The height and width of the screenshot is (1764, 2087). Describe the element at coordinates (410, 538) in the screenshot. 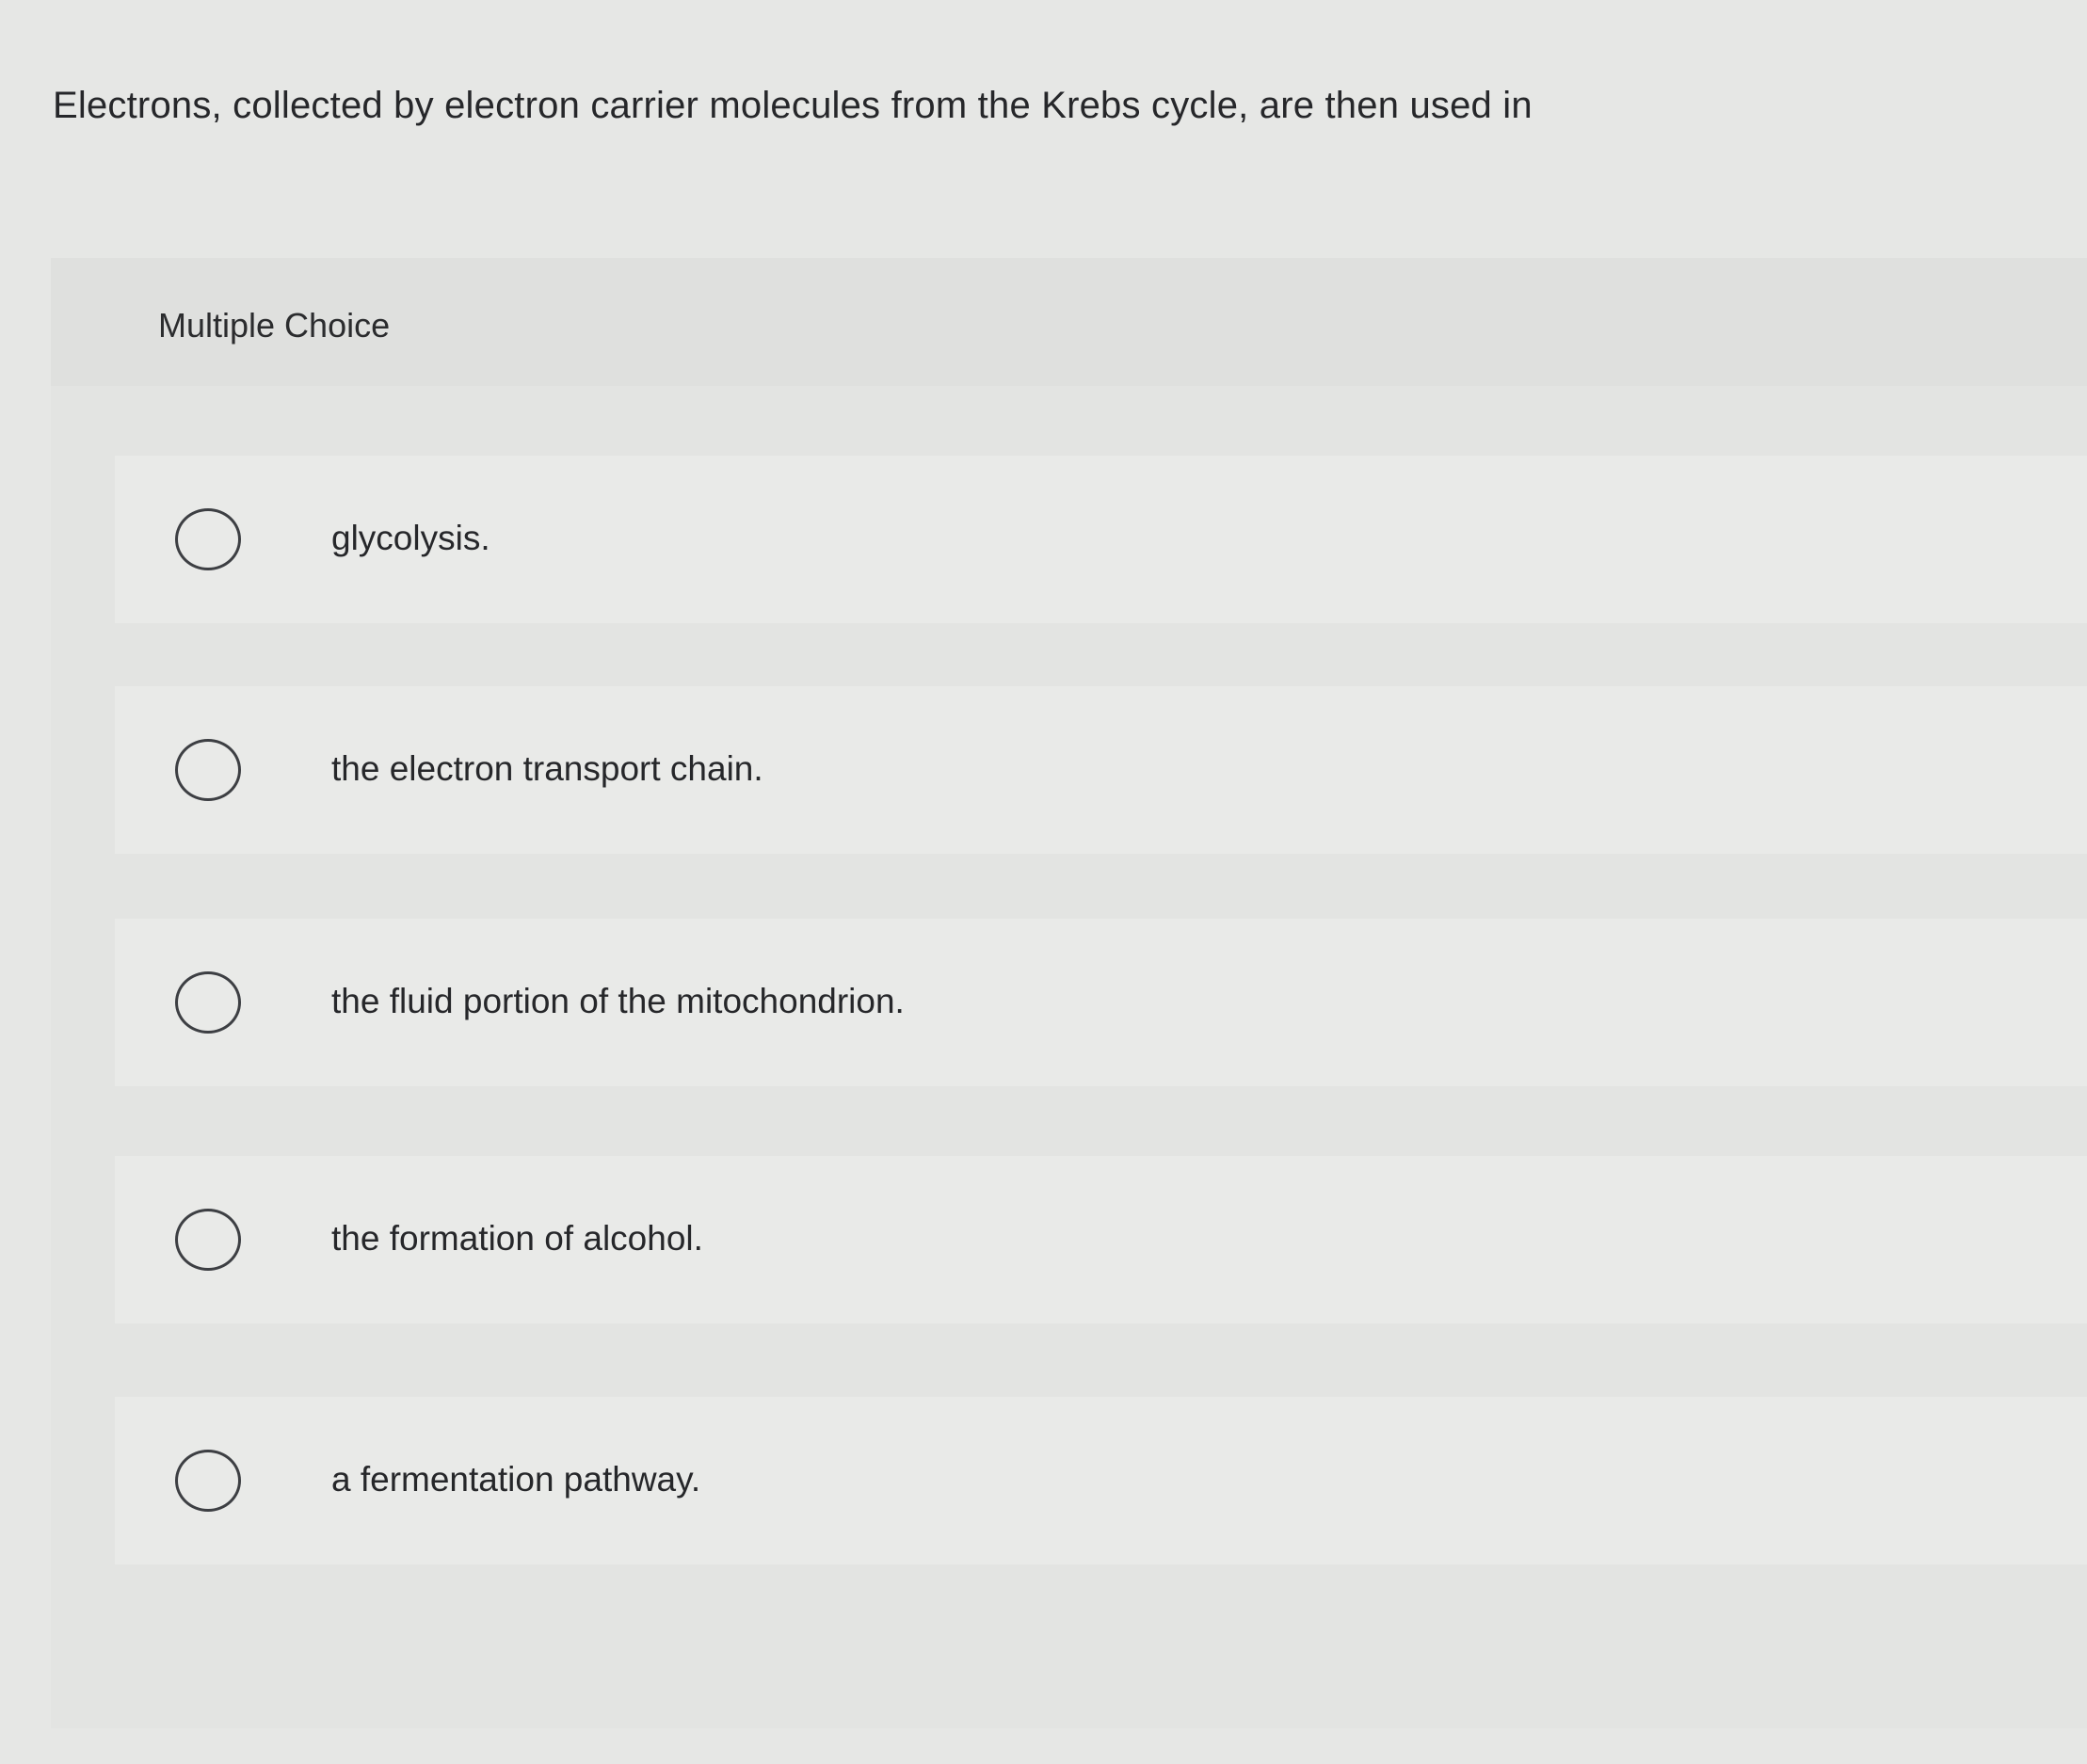

I see `choice-label: glycolysis.` at that location.